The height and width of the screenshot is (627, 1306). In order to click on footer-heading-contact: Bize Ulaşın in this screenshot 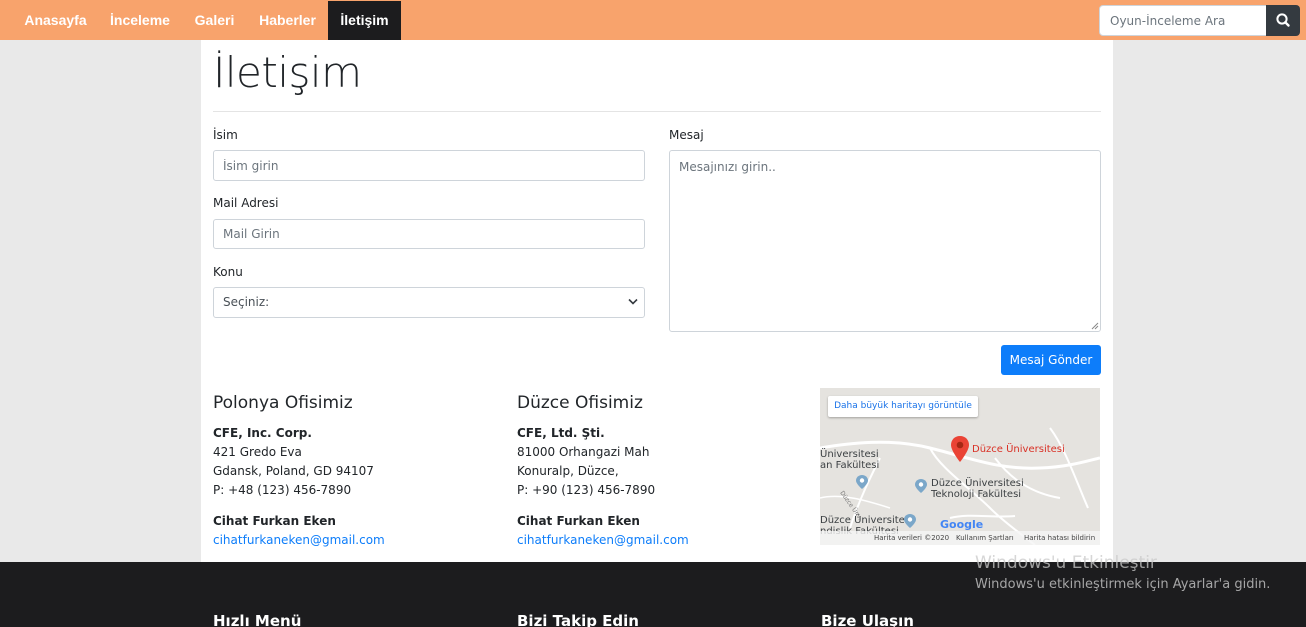, I will do `click(867, 619)`.